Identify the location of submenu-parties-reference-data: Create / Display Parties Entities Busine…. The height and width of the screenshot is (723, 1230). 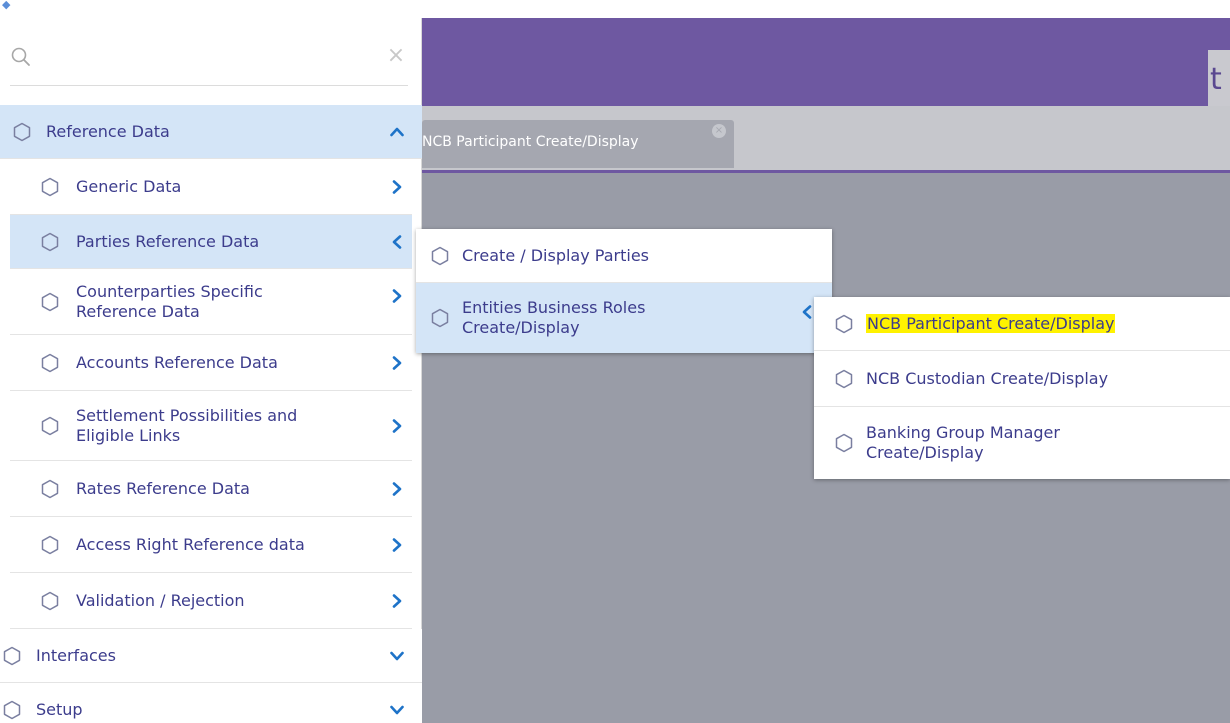
(624, 291).